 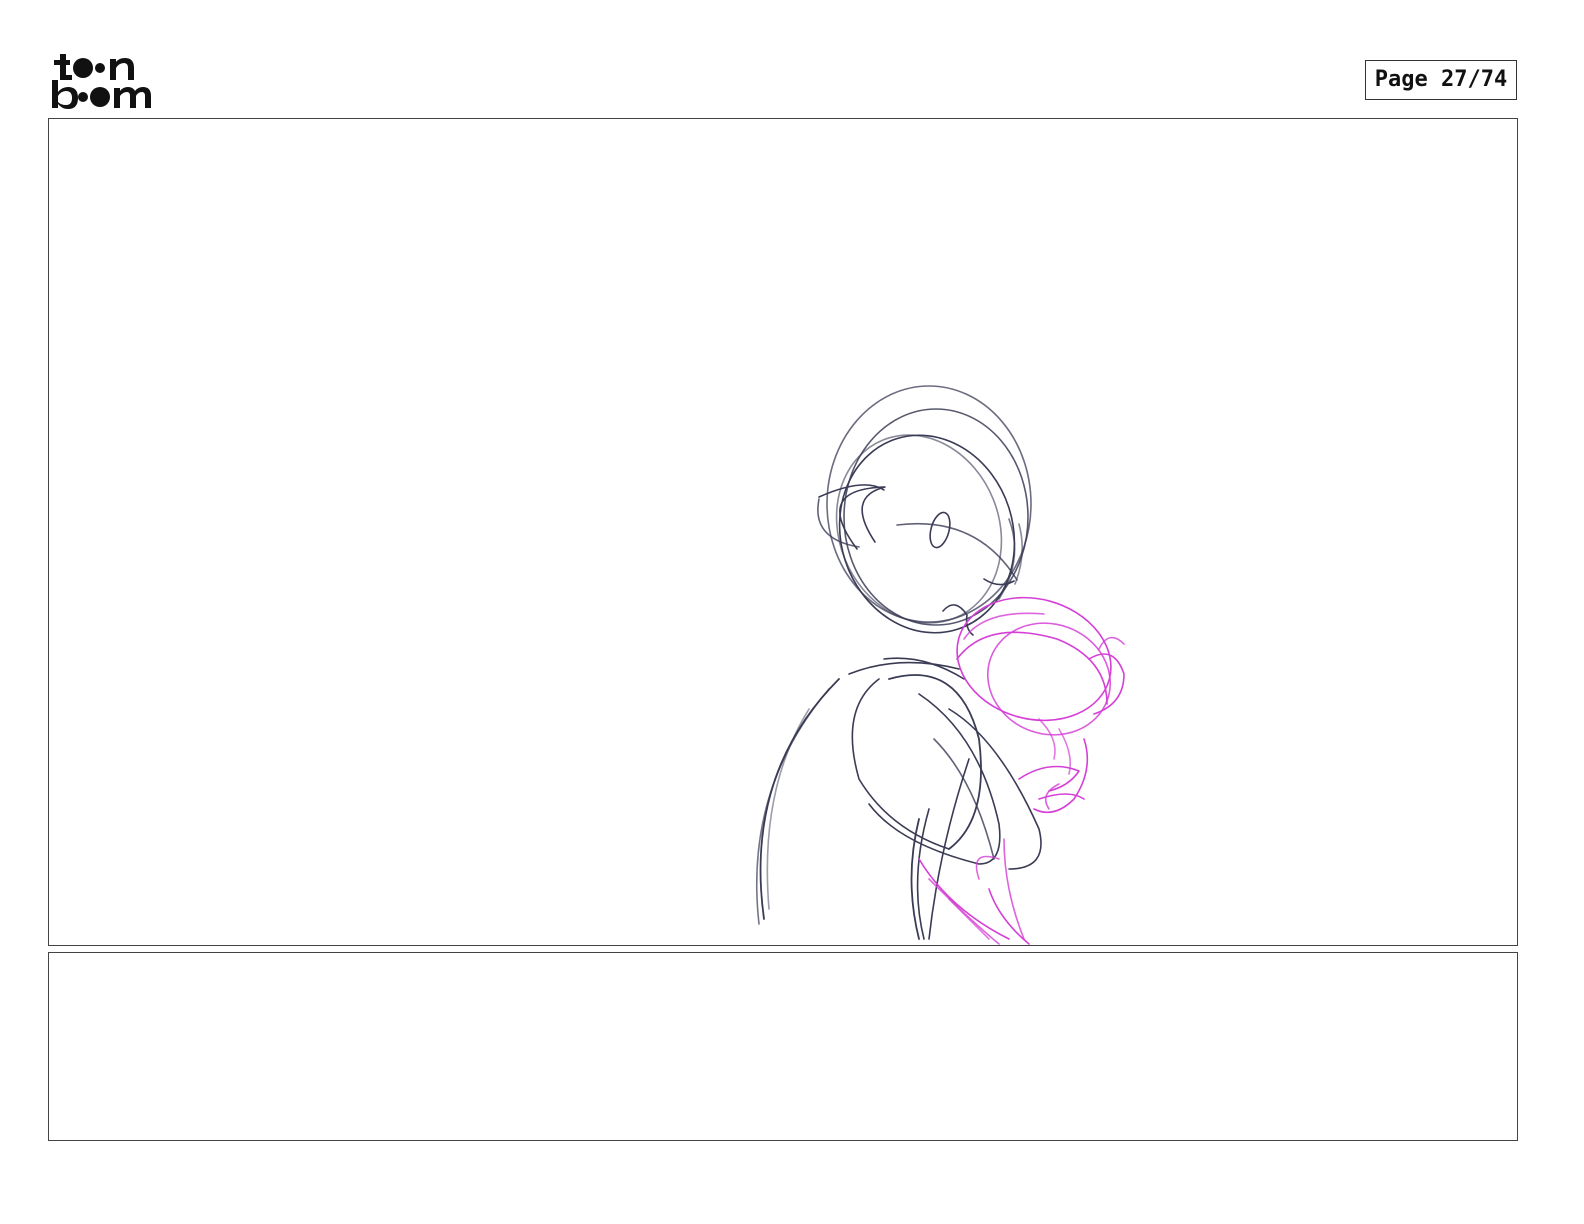 I want to click on page-indicator: Page 27/74, so click(x=1441, y=80).